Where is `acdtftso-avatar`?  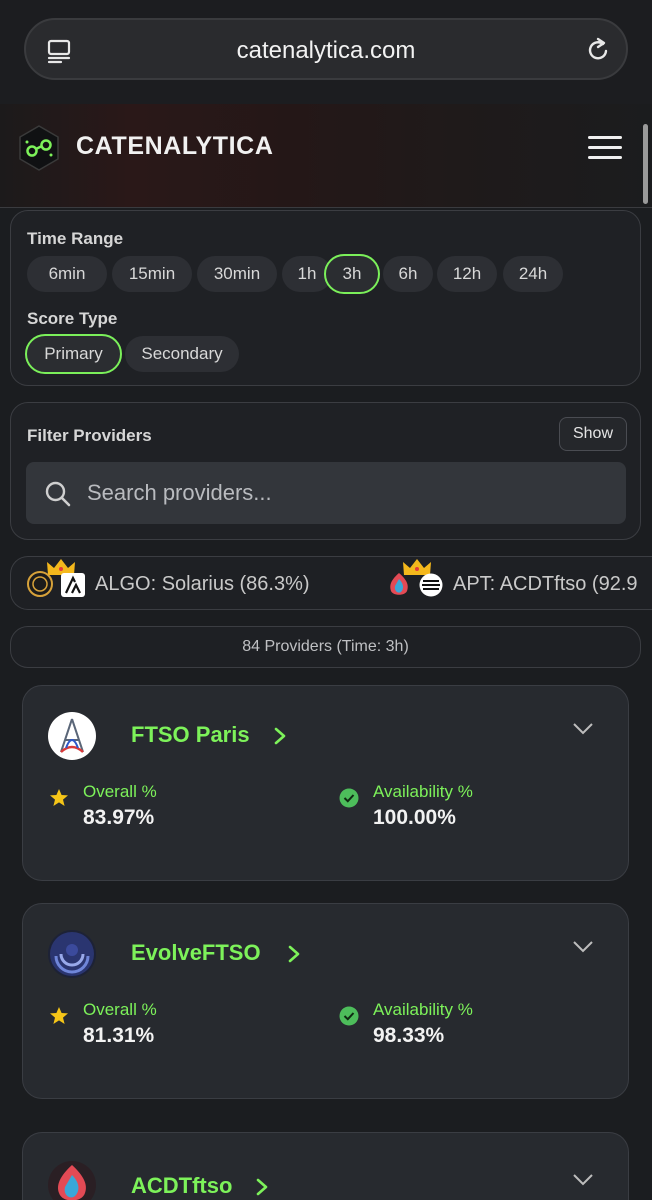 acdtftso-avatar is located at coordinates (72, 1180).